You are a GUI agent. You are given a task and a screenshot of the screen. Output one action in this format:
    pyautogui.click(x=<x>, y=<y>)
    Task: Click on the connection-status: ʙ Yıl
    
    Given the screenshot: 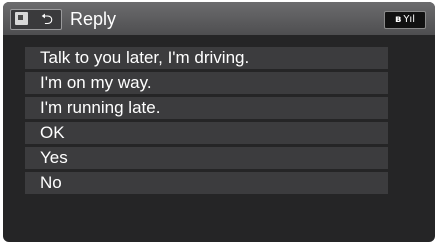 What is the action you would take?
    pyautogui.click(x=405, y=20)
    